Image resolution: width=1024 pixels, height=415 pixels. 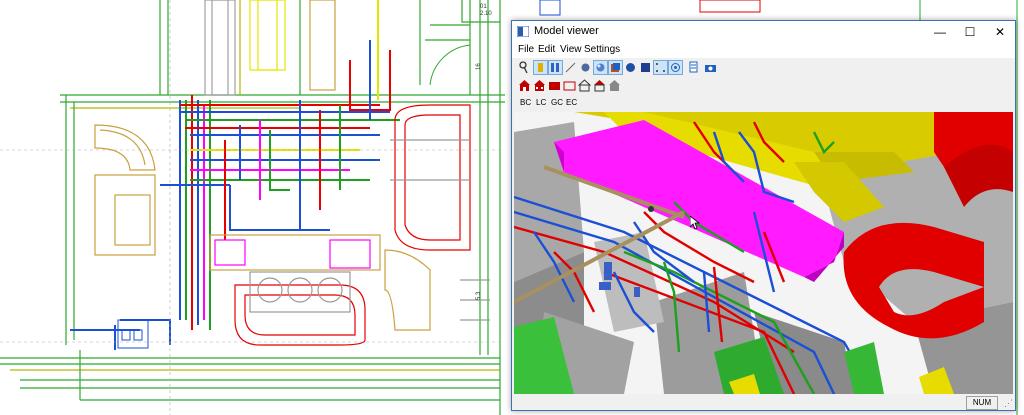 I want to click on num-lock-indicator: NUM, so click(x=982, y=403).